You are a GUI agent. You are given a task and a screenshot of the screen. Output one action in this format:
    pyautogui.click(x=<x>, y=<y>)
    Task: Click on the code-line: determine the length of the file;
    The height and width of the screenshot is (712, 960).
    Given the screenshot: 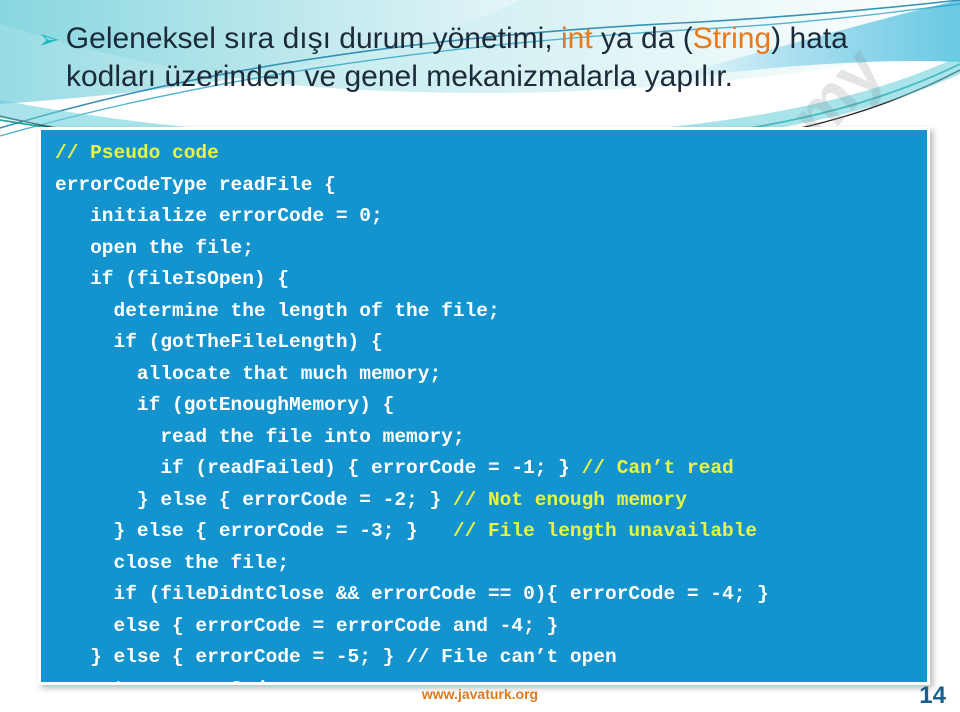 What is the action you would take?
    pyautogui.click(x=489, y=312)
    